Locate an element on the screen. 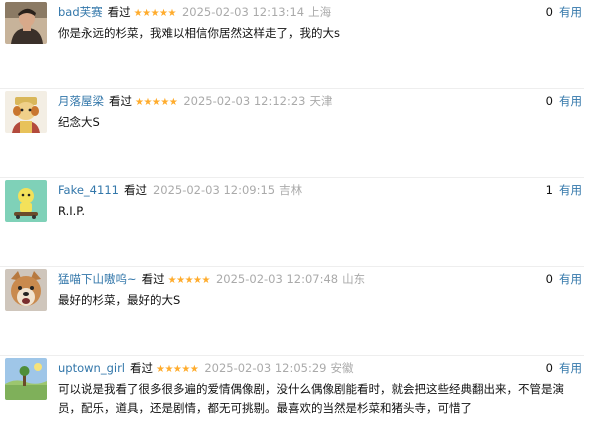  vote-area: 1 有用 is located at coordinates (564, 190).